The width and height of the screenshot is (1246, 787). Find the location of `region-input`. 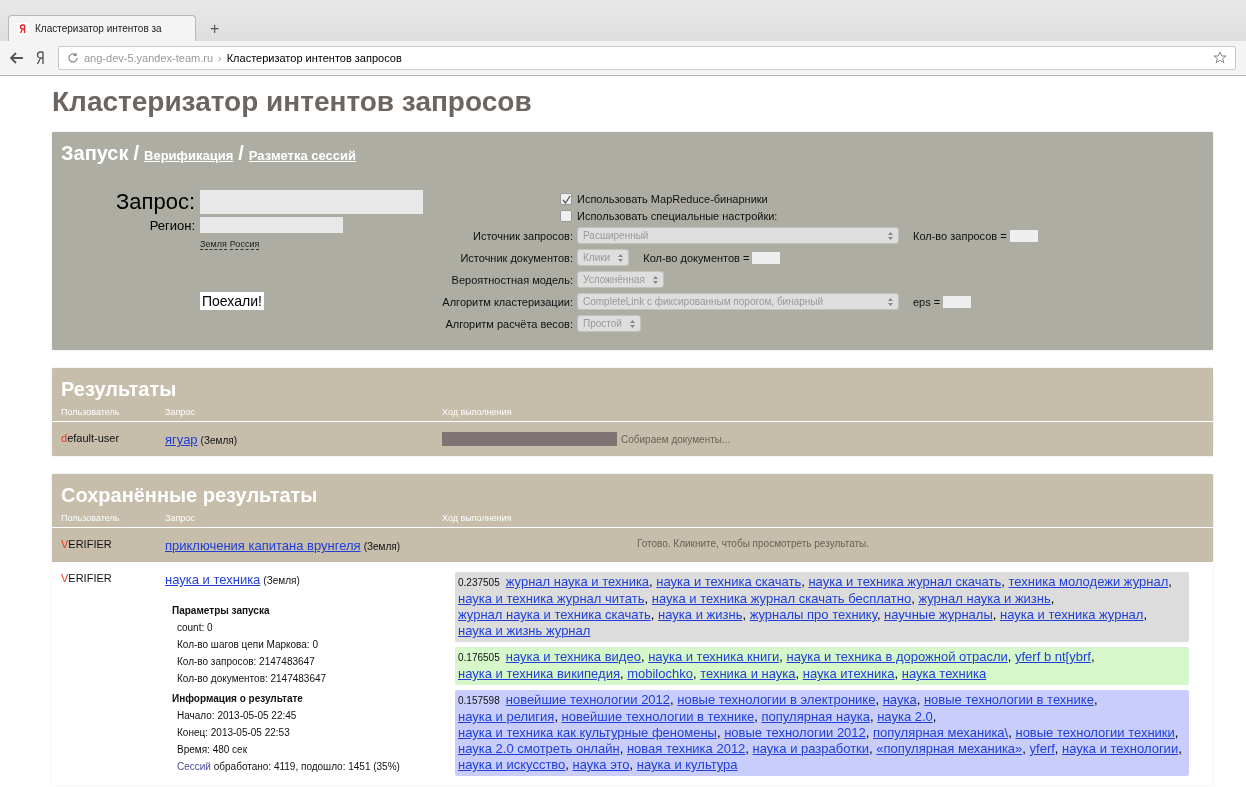

region-input is located at coordinates (271, 225).